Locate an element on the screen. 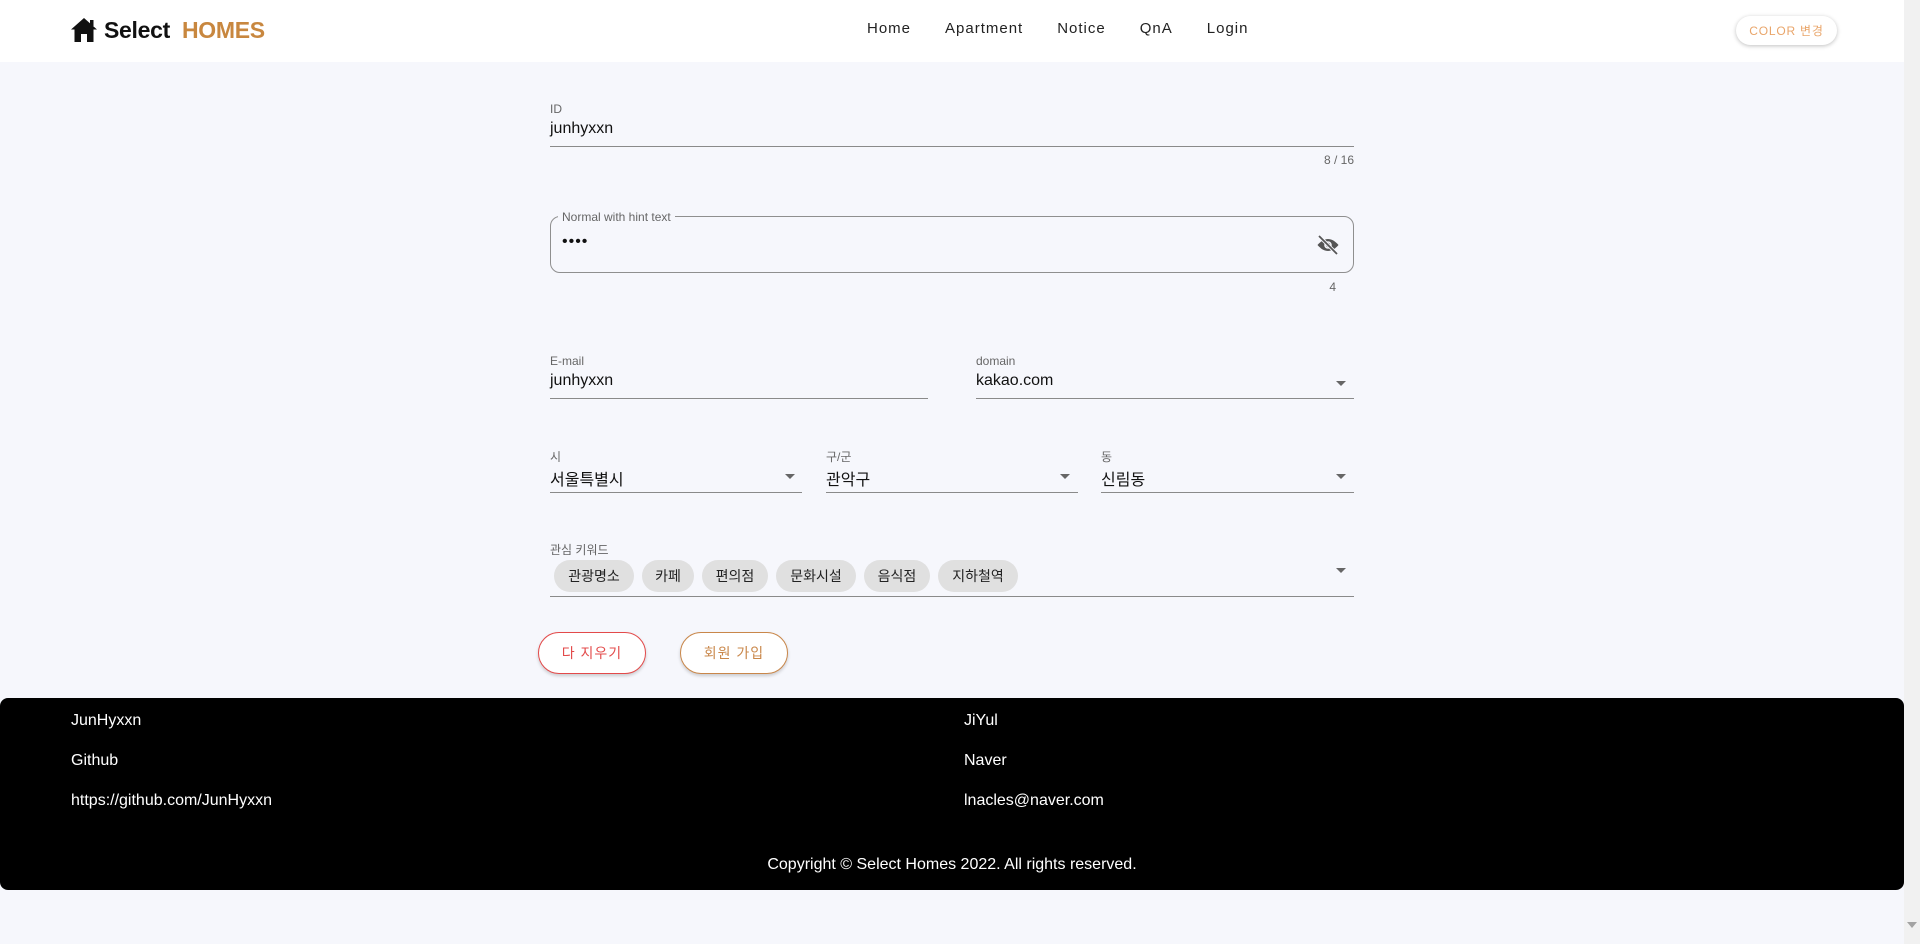 Image resolution: width=1920 pixels, height=944 pixels. city-label: 시 is located at coordinates (556, 457).